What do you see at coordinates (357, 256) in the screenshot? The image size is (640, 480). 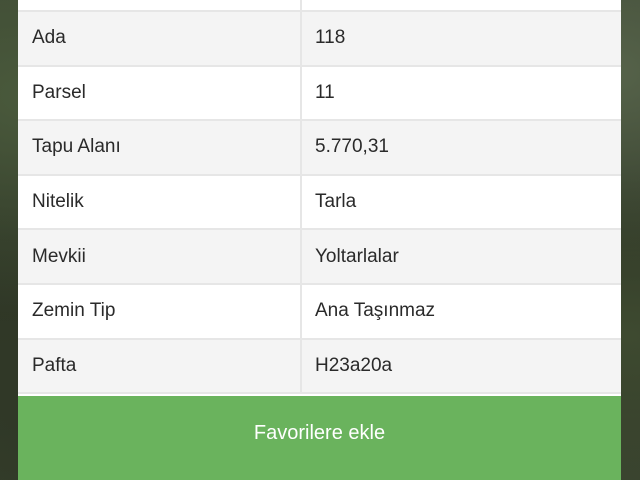 I see `row-value: Yoltarlalar` at bounding box center [357, 256].